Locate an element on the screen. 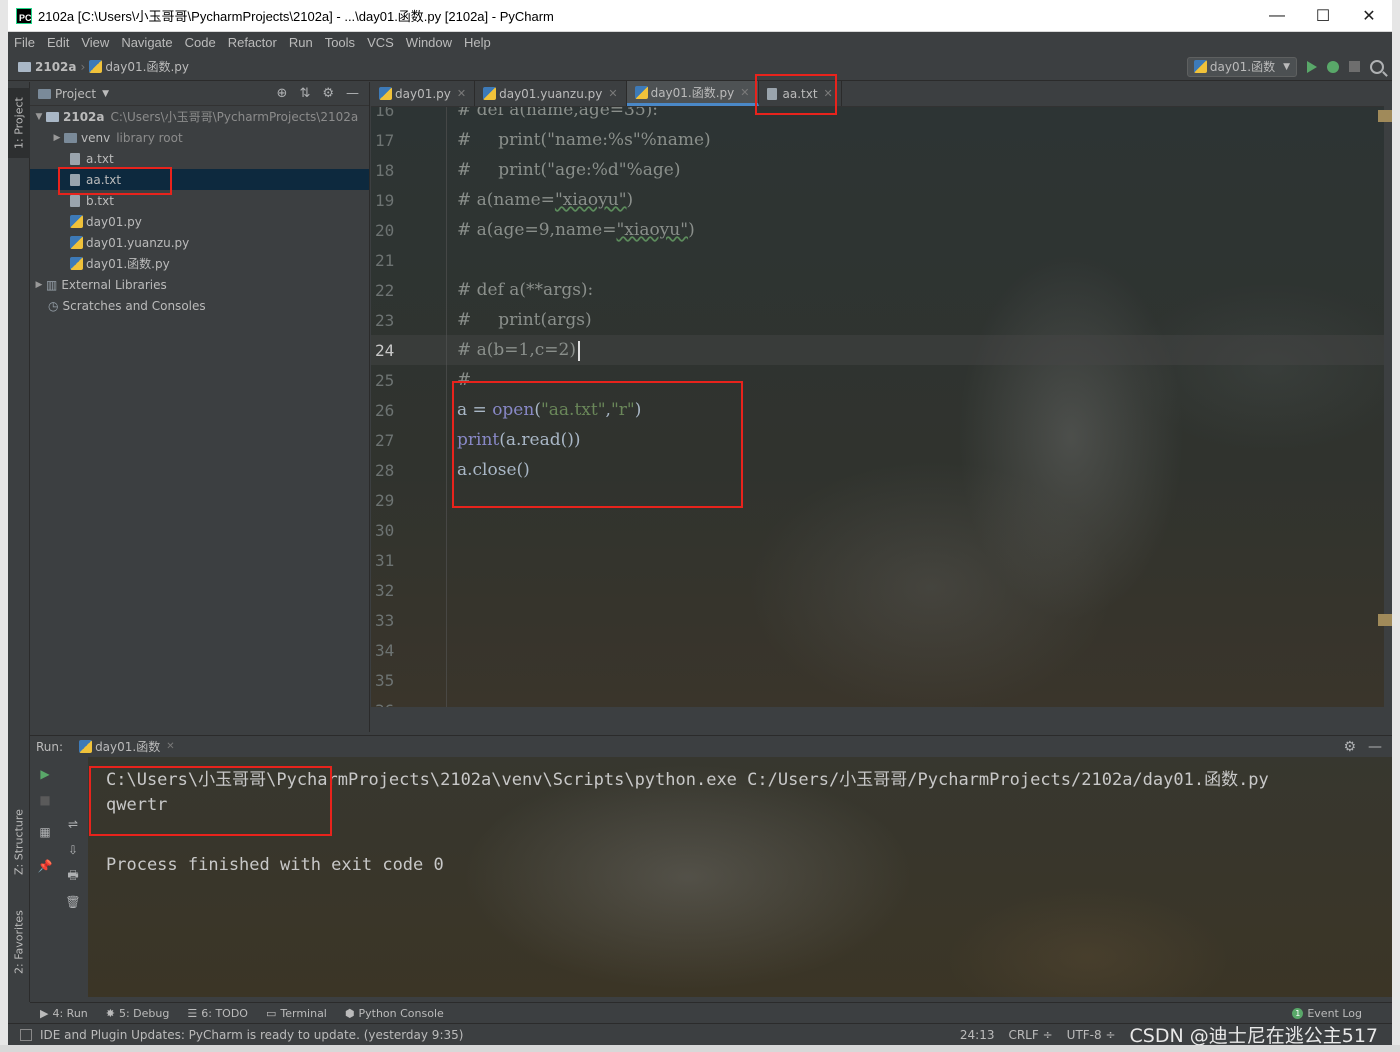 The image size is (1400, 1052). editor-scrollbar is located at coordinates (1388, 407).